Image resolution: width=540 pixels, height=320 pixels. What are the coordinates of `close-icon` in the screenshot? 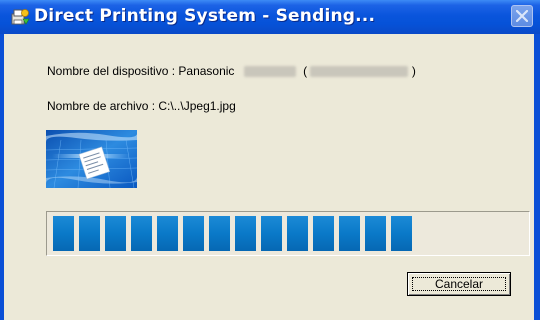 It's located at (522, 16).